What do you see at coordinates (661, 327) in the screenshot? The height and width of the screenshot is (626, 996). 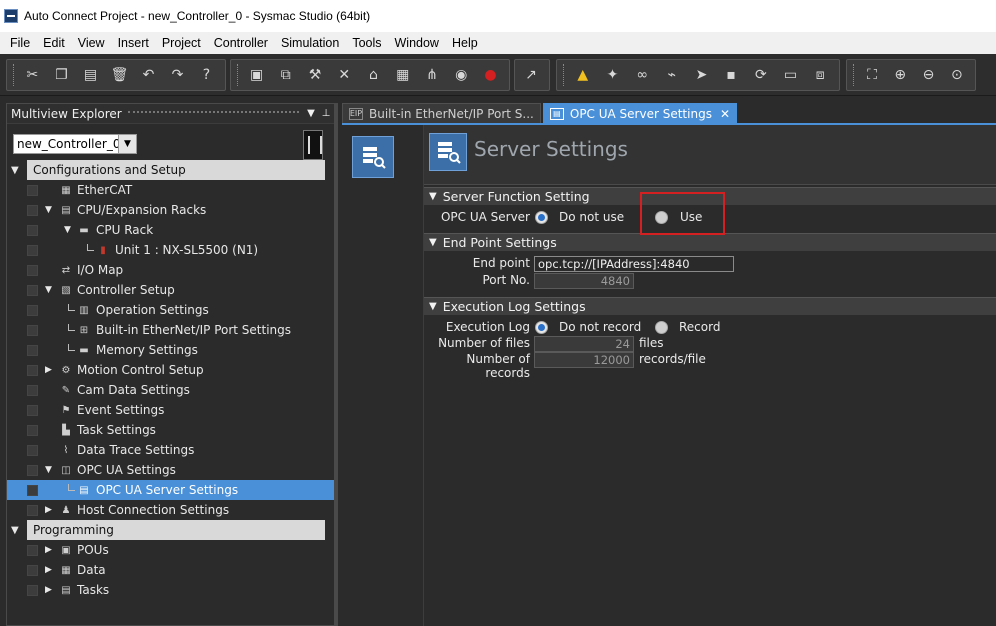 I see `radio-record` at bounding box center [661, 327].